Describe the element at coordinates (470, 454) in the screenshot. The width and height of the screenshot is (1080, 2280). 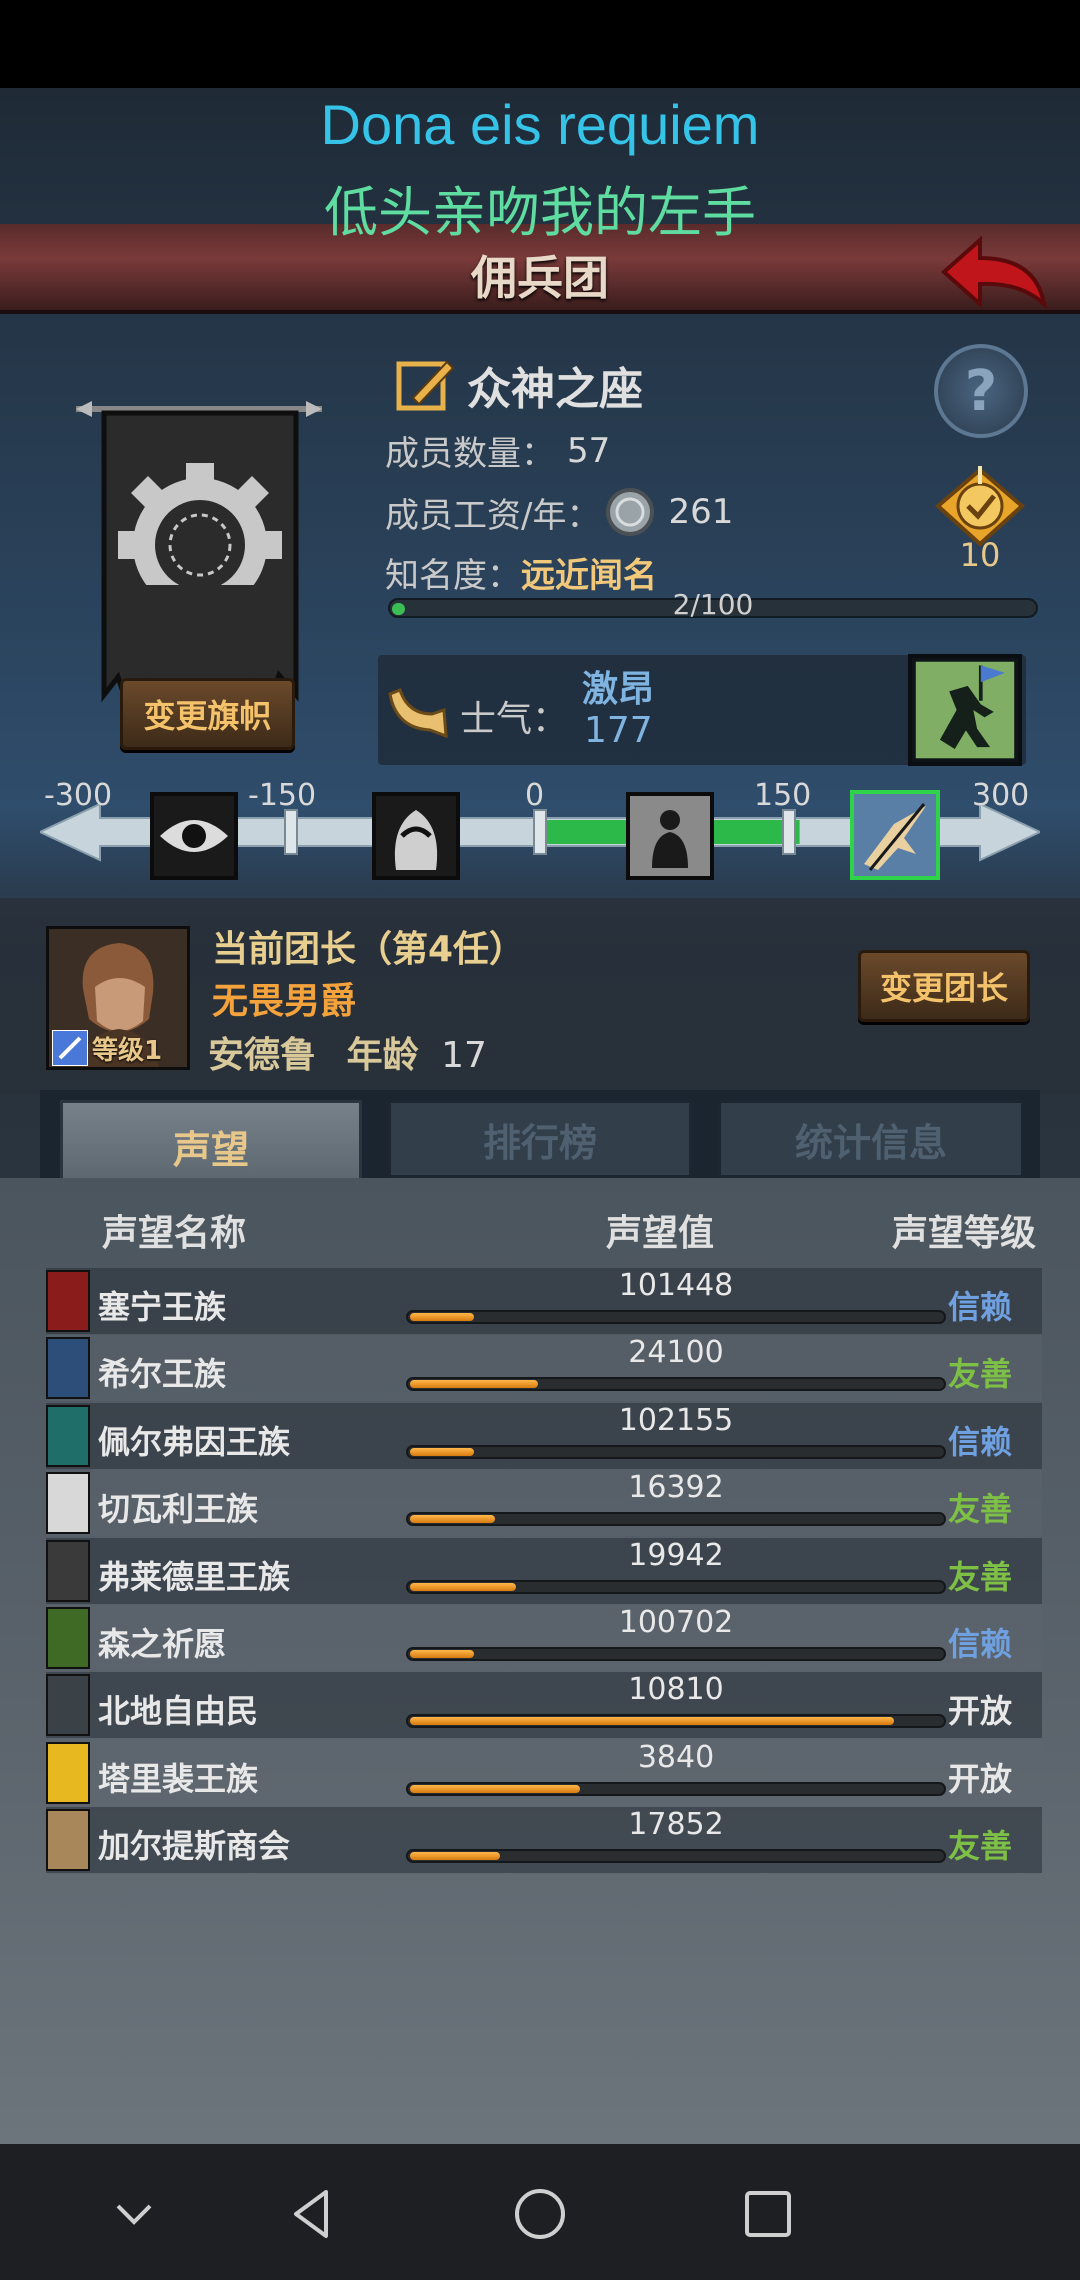
I see `members-label: 成员数量：` at that location.